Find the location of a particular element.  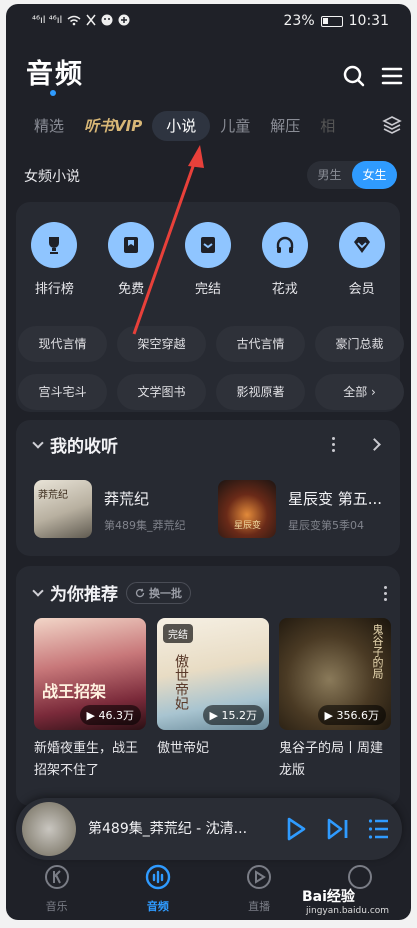

genre-tags: 现代言情 架空穿越 古代言情 豪门总裁 宫斗宅斗 文学图书 影视原著 全部 › is located at coordinates (211, 368).